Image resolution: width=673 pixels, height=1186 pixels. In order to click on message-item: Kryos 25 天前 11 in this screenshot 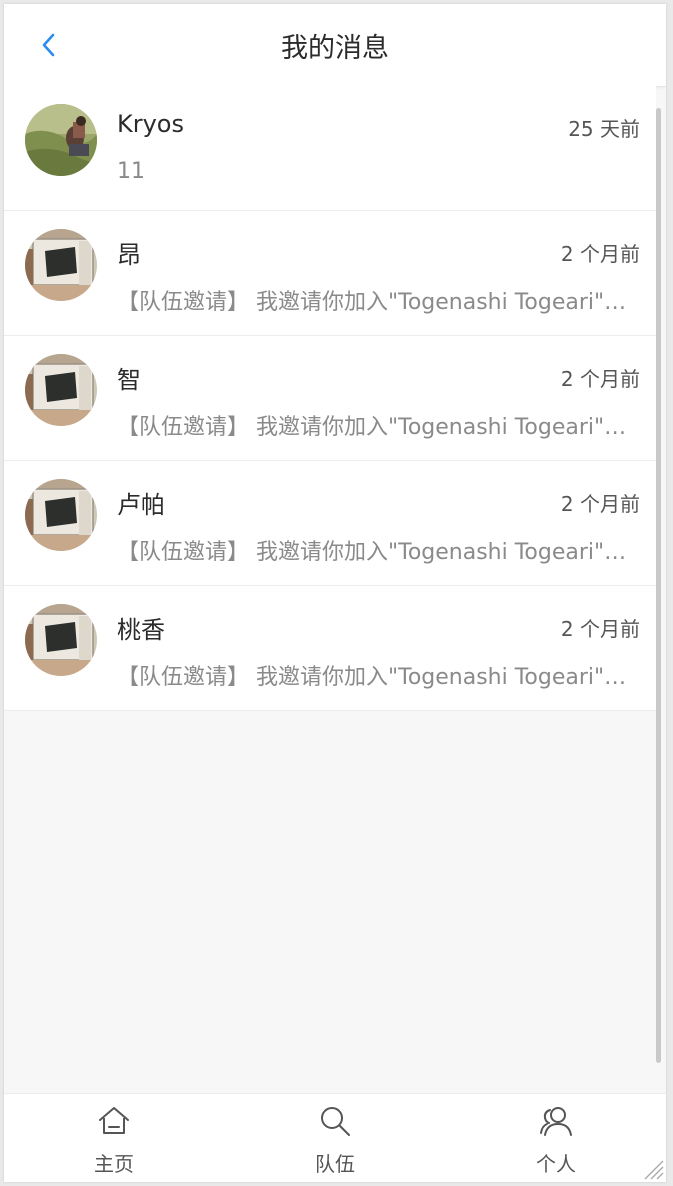, I will do `click(330, 148)`.